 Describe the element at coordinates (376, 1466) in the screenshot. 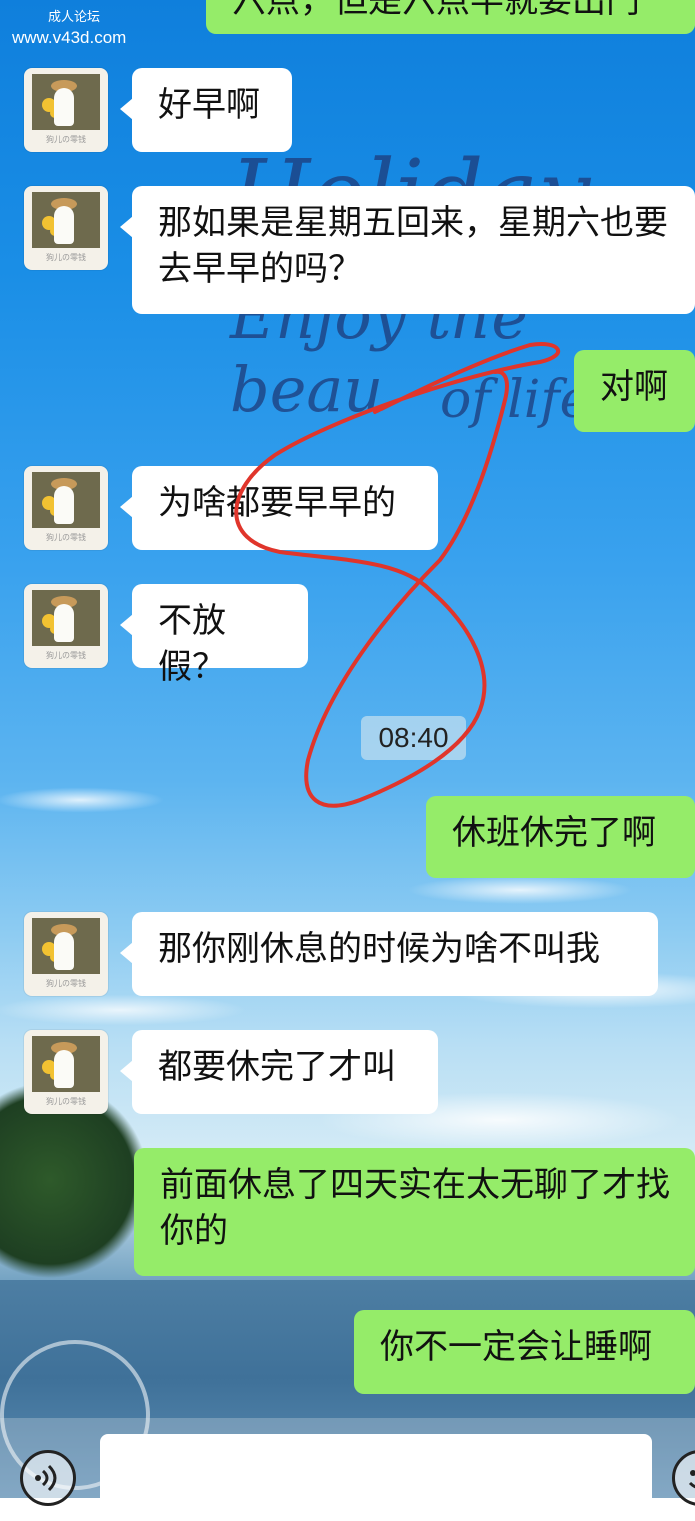

I see `message-input` at that location.